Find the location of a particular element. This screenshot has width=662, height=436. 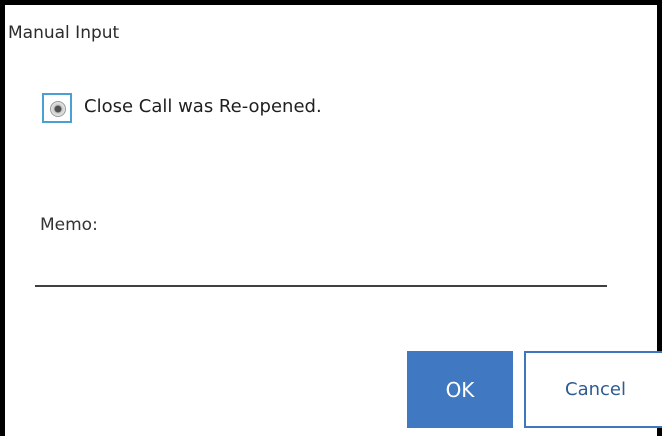

close-call-reopened-option: Close Call was Re-opened. is located at coordinates (182, 106).